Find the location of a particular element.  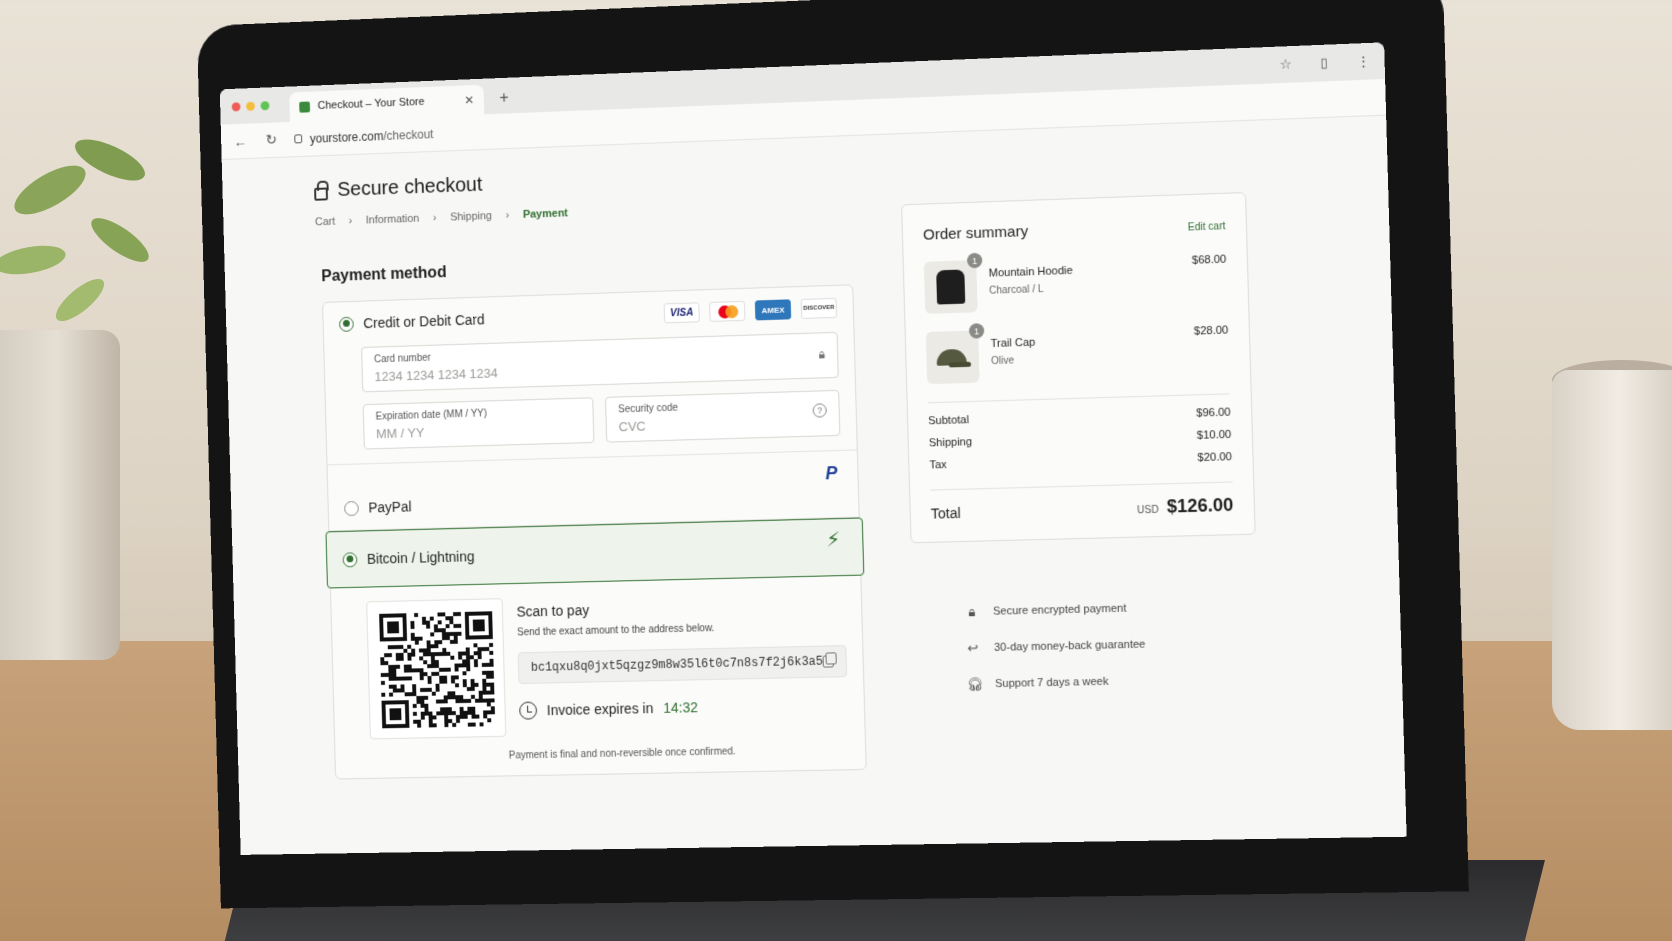

item-price: $68.00 is located at coordinates (1209, 260).